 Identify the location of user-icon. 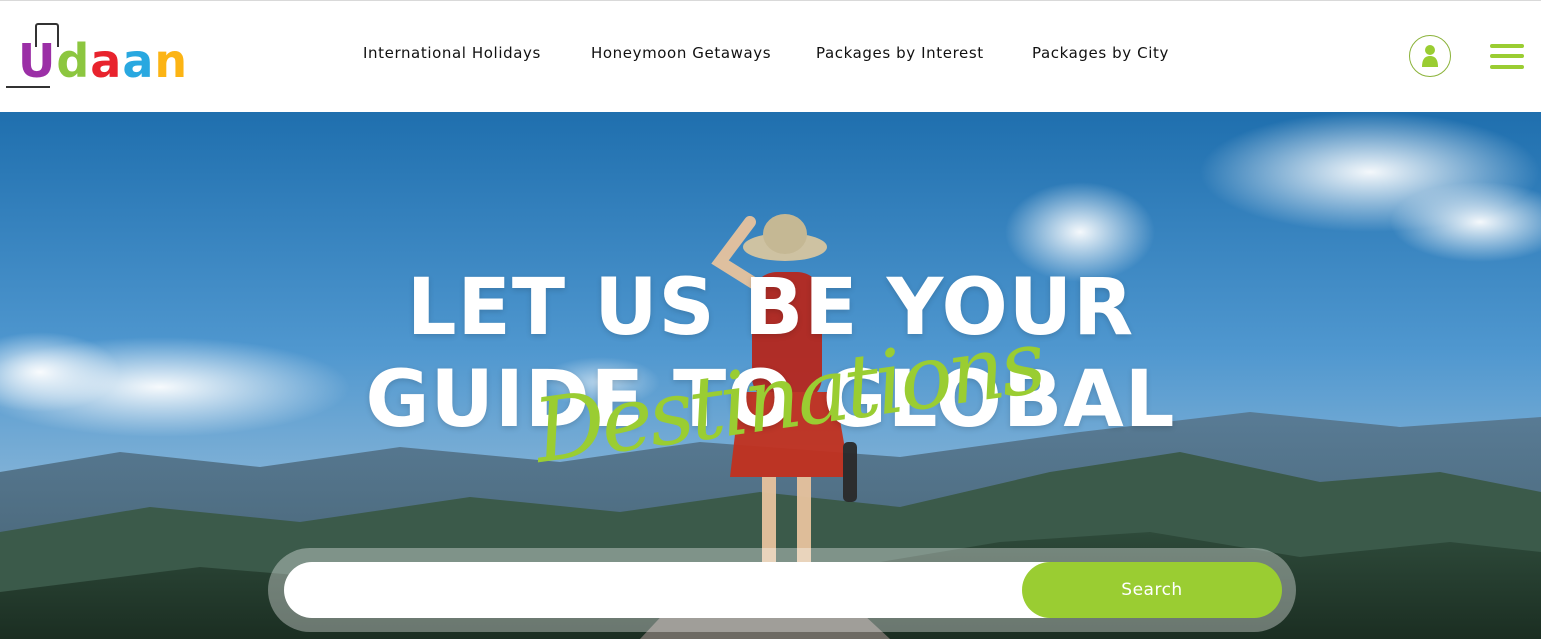
(1430, 56).